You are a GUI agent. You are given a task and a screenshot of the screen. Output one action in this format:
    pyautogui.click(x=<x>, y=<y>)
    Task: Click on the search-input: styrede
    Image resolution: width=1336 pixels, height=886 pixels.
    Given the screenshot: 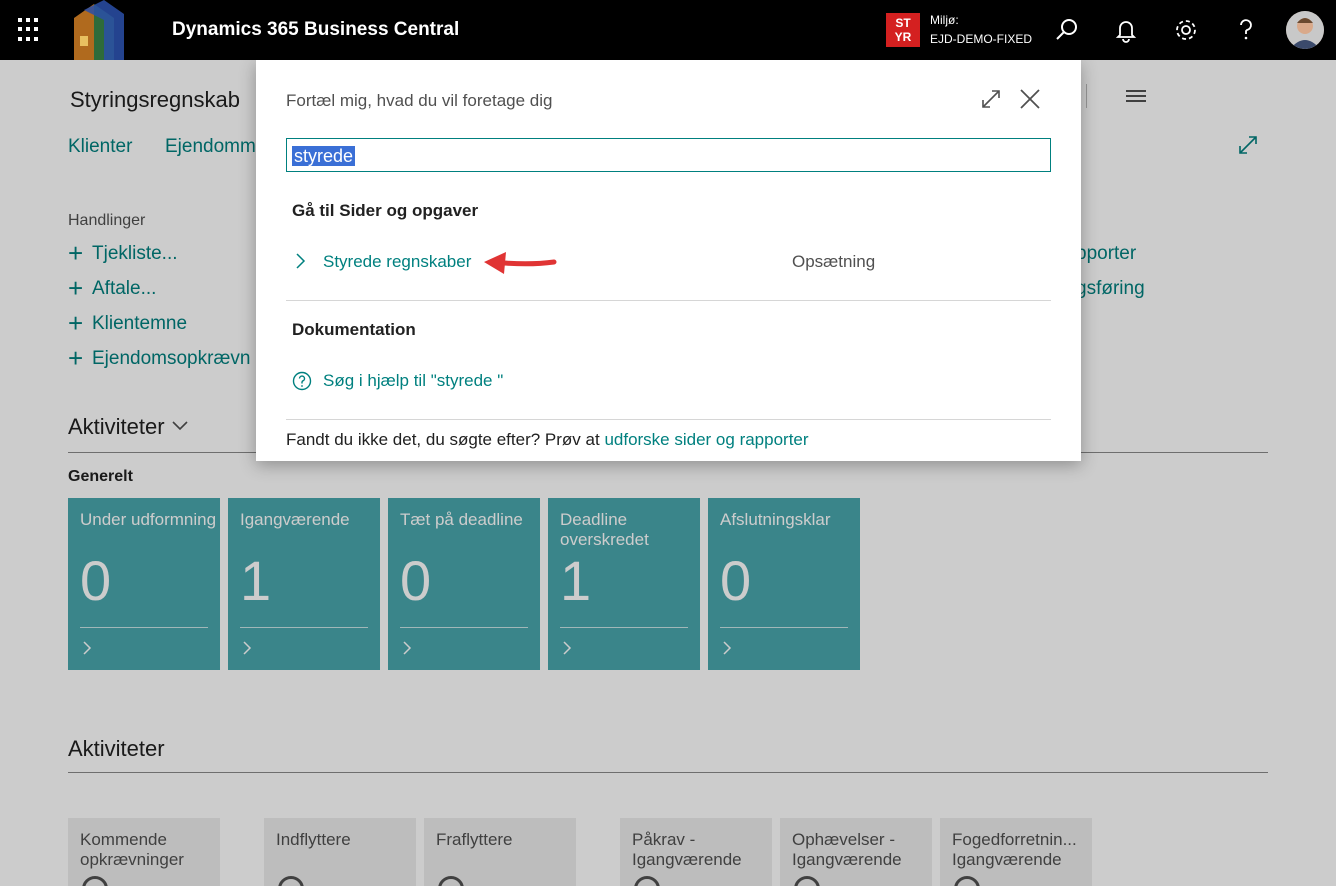 What is the action you would take?
    pyautogui.click(x=668, y=155)
    